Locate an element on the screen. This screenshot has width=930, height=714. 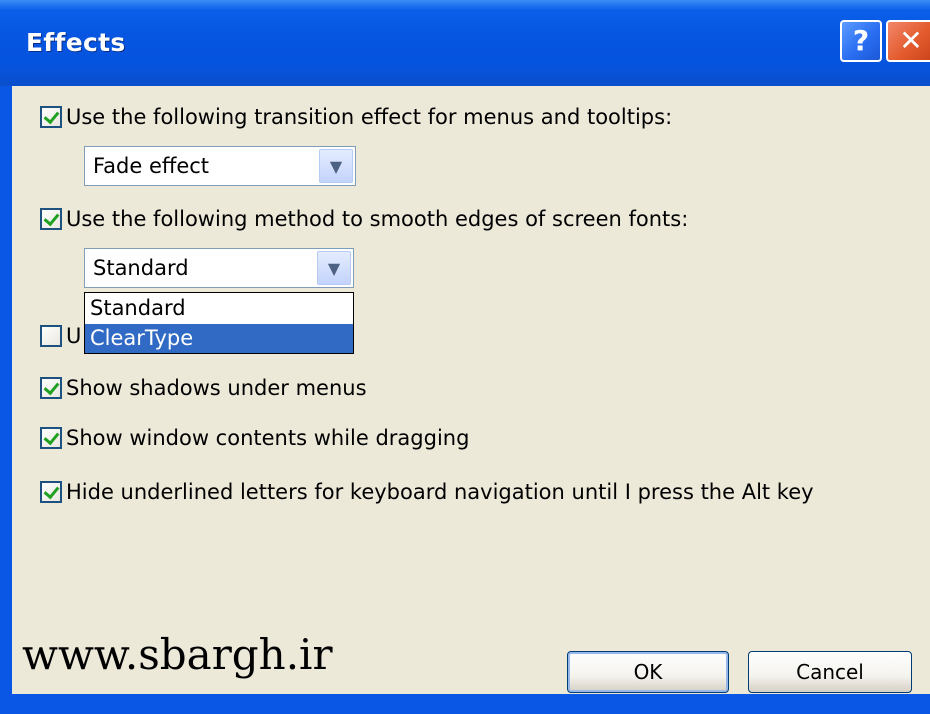
shadows-label: Show shadows under menus is located at coordinates (216, 388).